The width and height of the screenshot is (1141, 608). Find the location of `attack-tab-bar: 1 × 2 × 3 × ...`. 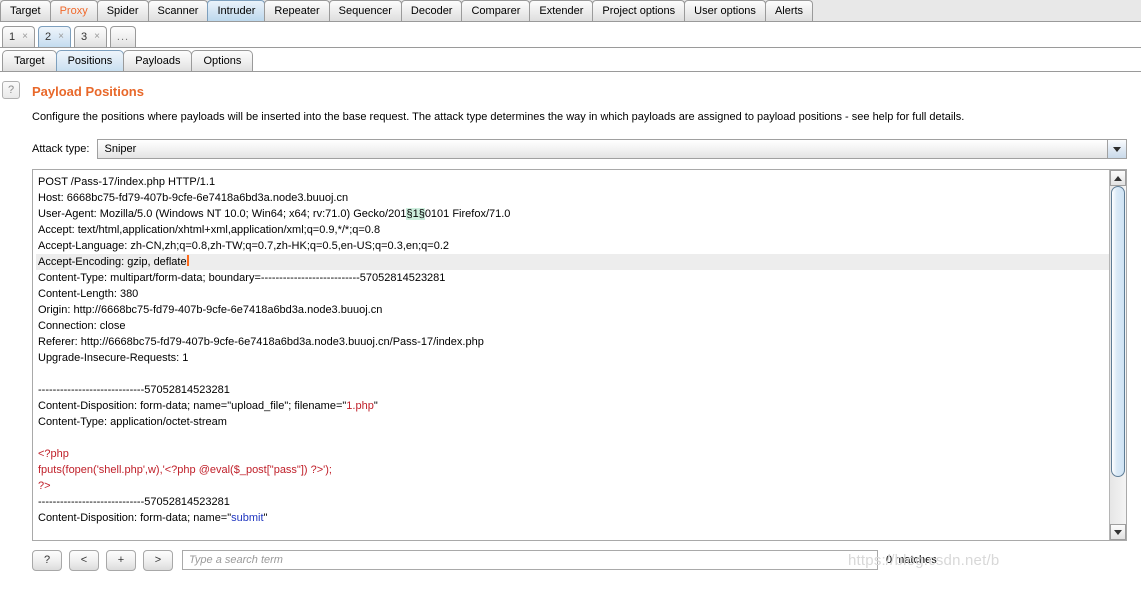

attack-tab-bar: 1 × 2 × 3 × ... is located at coordinates (570, 35).